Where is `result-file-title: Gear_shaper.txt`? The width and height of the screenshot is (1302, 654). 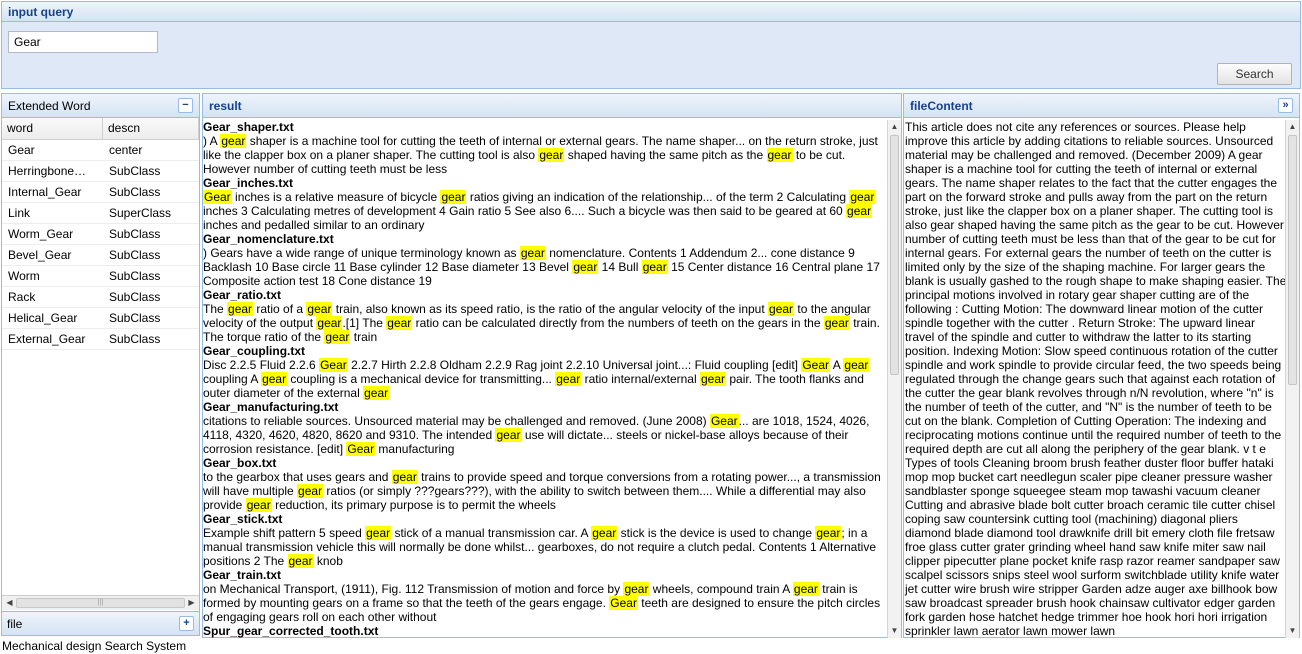 result-file-title: Gear_shaper.txt is located at coordinates (546, 127).